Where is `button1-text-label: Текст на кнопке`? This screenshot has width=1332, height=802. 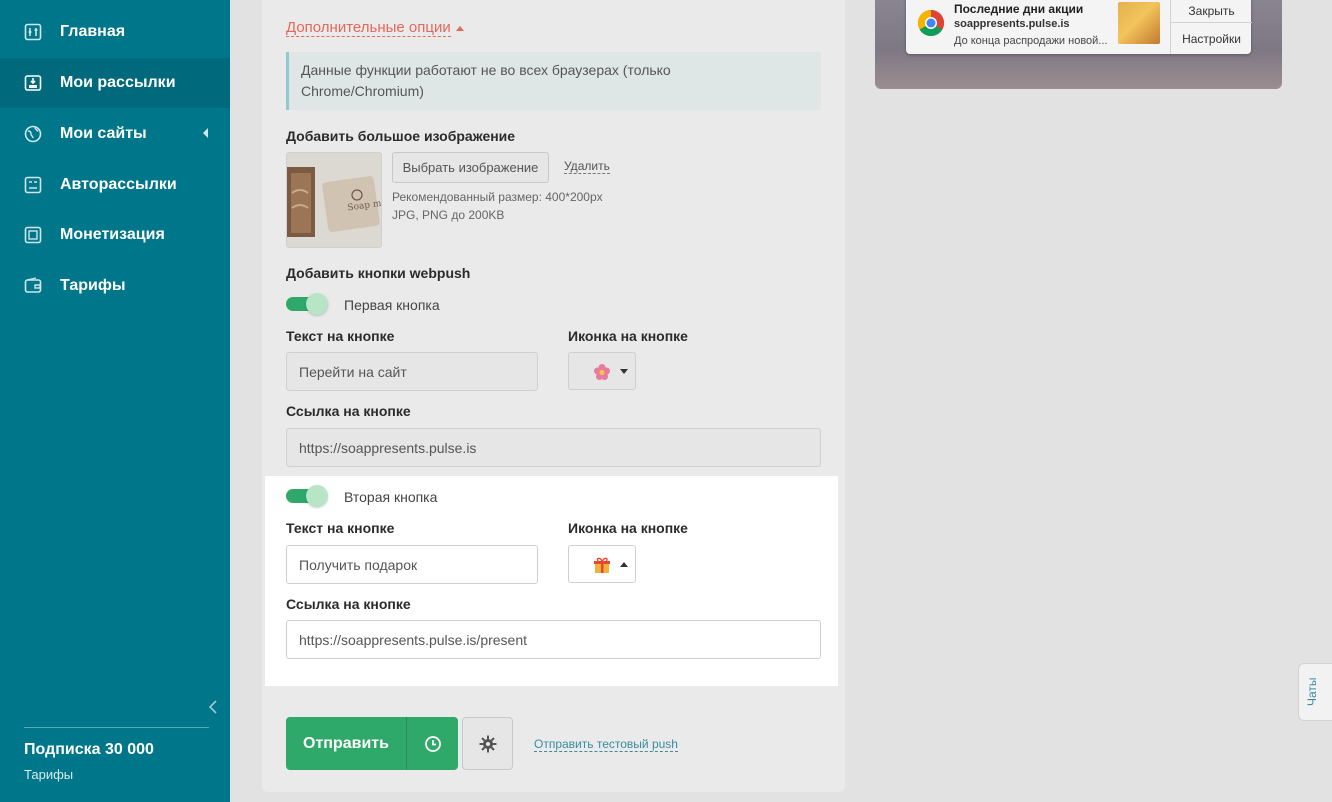
button1-text-label: Текст на кнопке is located at coordinates (340, 336).